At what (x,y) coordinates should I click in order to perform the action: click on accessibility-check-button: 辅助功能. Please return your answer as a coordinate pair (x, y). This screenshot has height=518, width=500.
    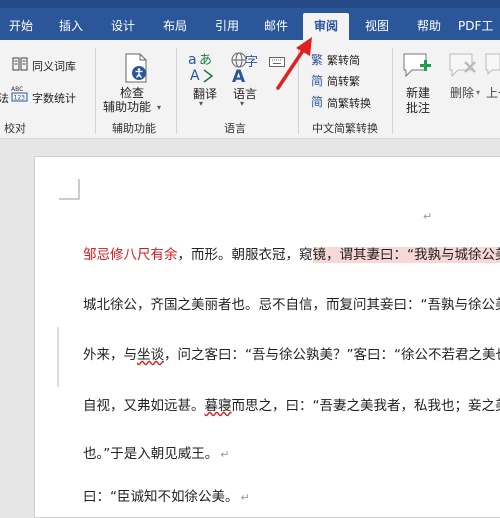
    Looking at the image, I should click on (127, 106).